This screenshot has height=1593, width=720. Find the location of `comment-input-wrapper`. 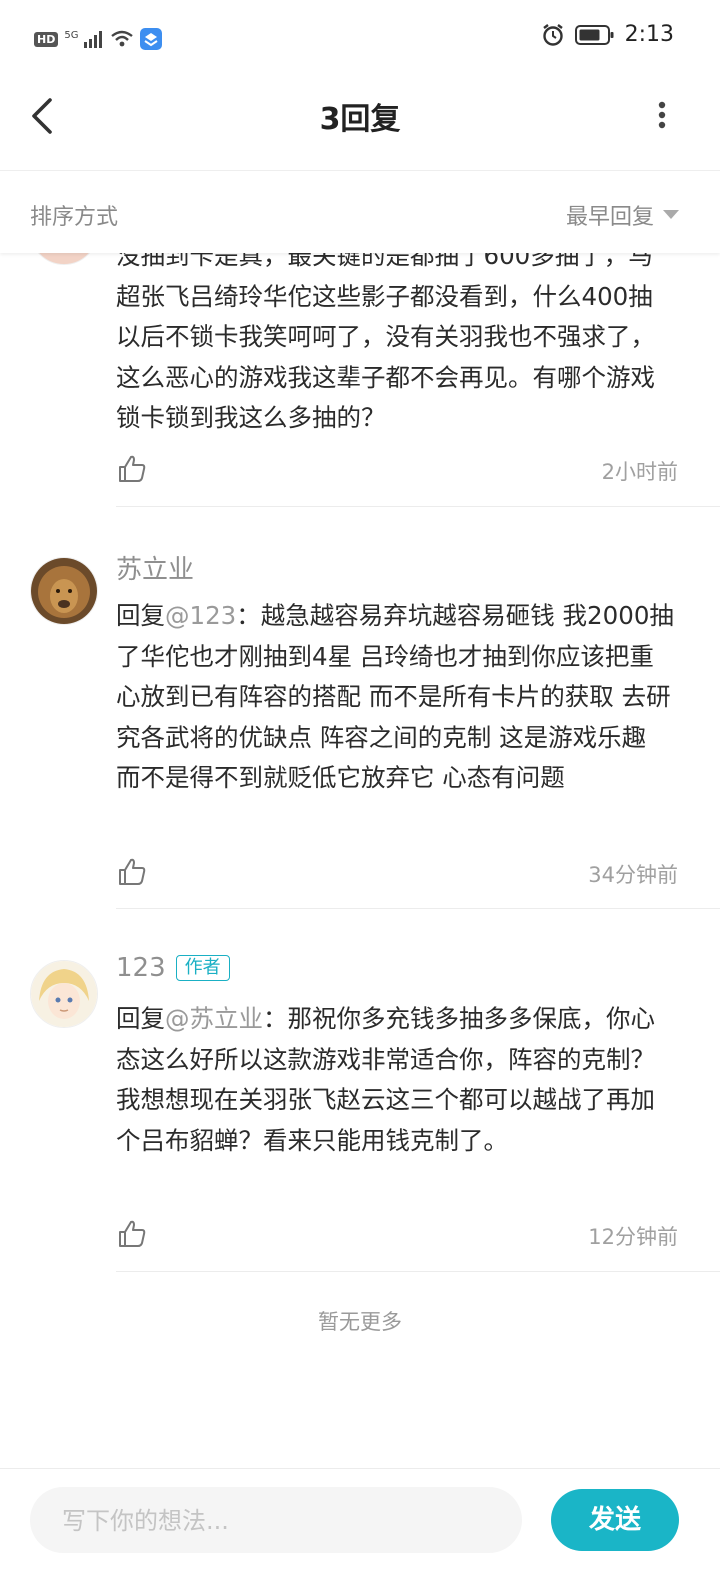

comment-input-wrapper is located at coordinates (276, 1521).